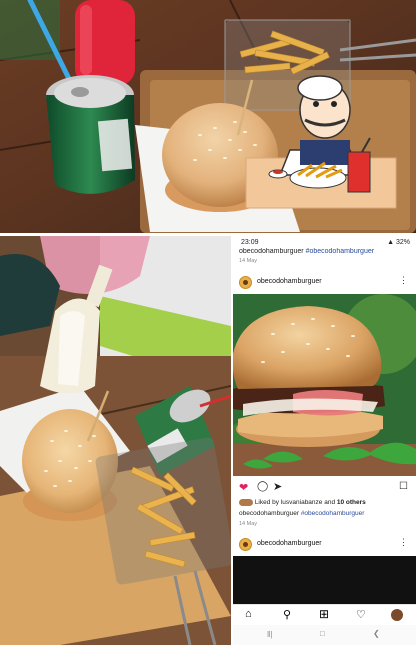 The width and height of the screenshot is (416, 645). I want to click on add-post-icon: ⊞, so click(324, 614).